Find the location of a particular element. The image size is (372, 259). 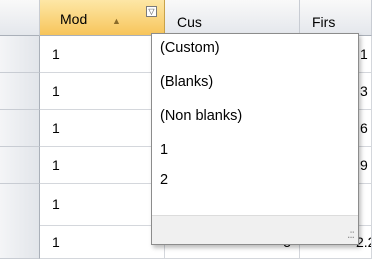

cell-value: 9 is located at coordinates (364, 165).